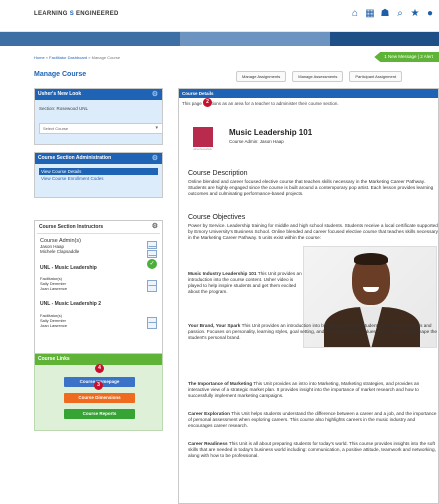 The image size is (439, 504). What do you see at coordinates (156, 128) in the screenshot?
I see `chevron-down-icon: ▾` at bounding box center [156, 128].